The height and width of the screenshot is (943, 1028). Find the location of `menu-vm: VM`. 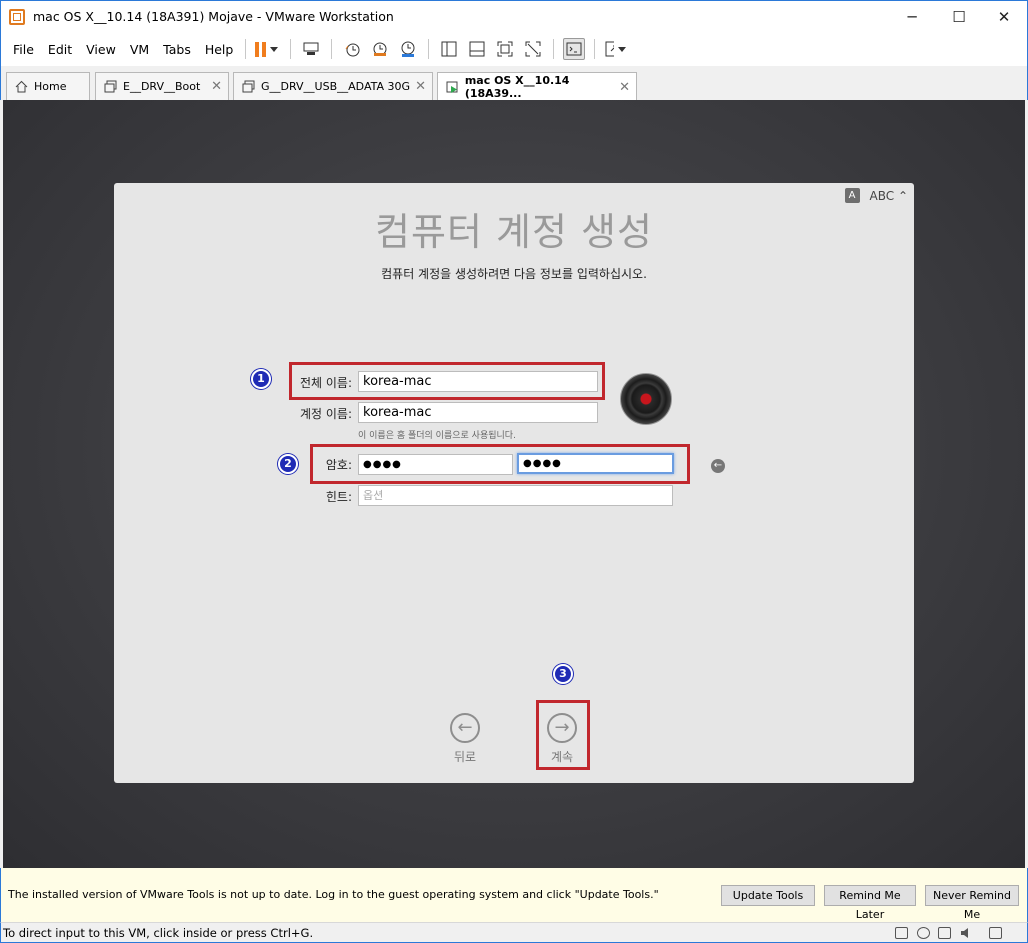

menu-vm: VM is located at coordinates (139, 49).